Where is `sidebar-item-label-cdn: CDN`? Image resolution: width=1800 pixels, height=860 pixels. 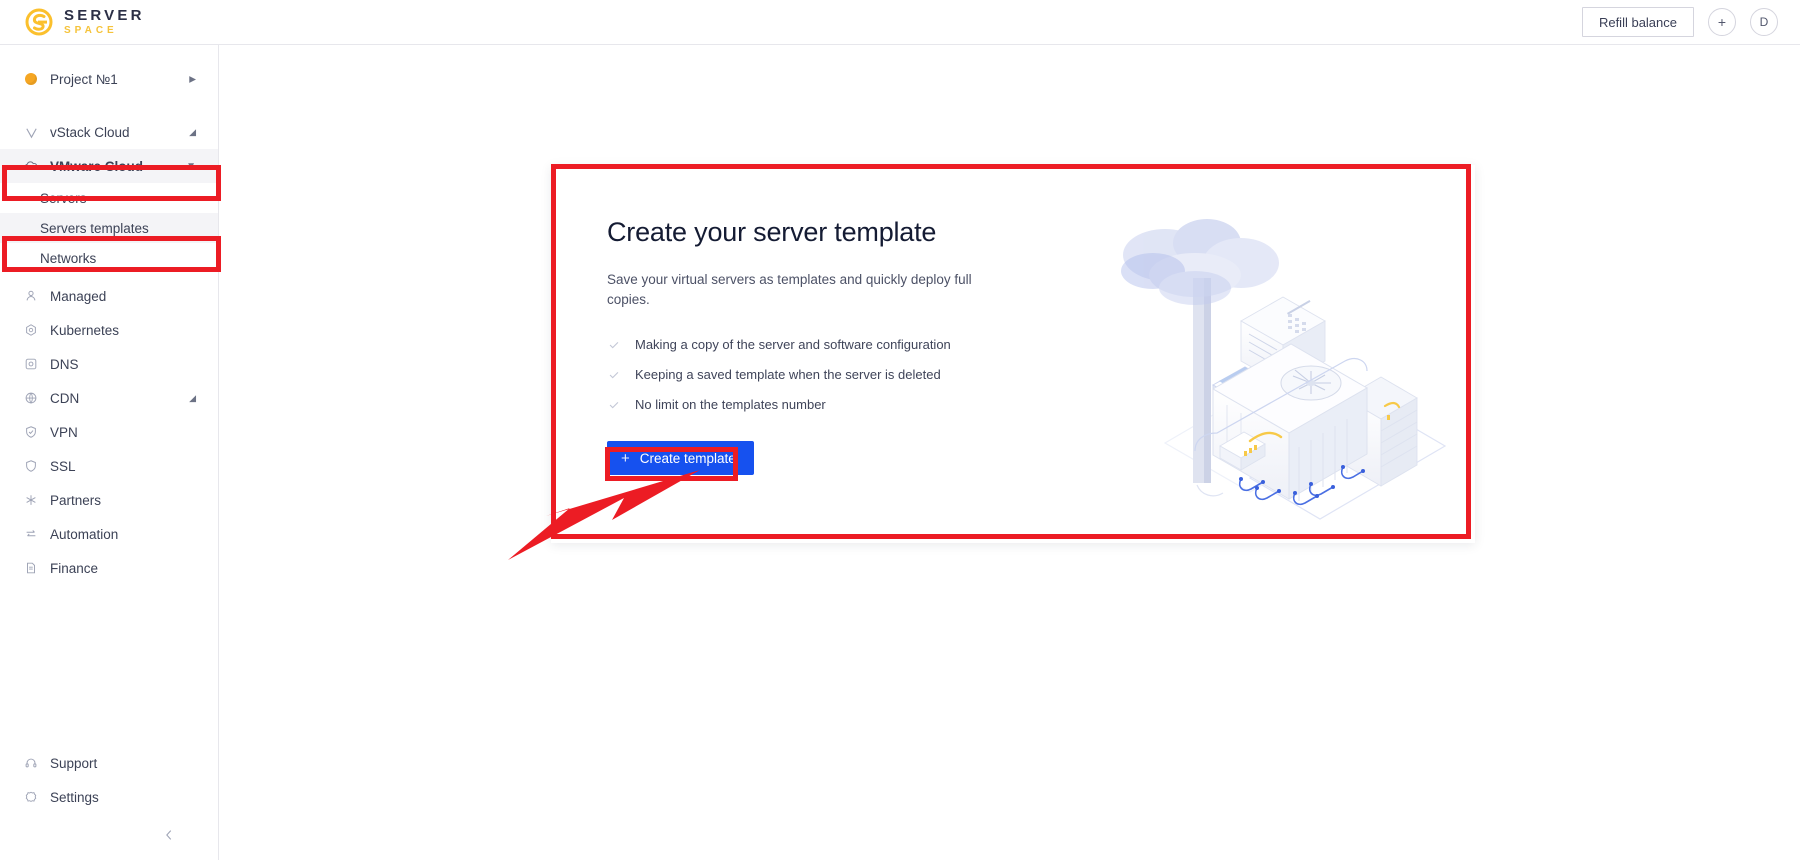 sidebar-item-label-cdn: CDN is located at coordinates (65, 398).